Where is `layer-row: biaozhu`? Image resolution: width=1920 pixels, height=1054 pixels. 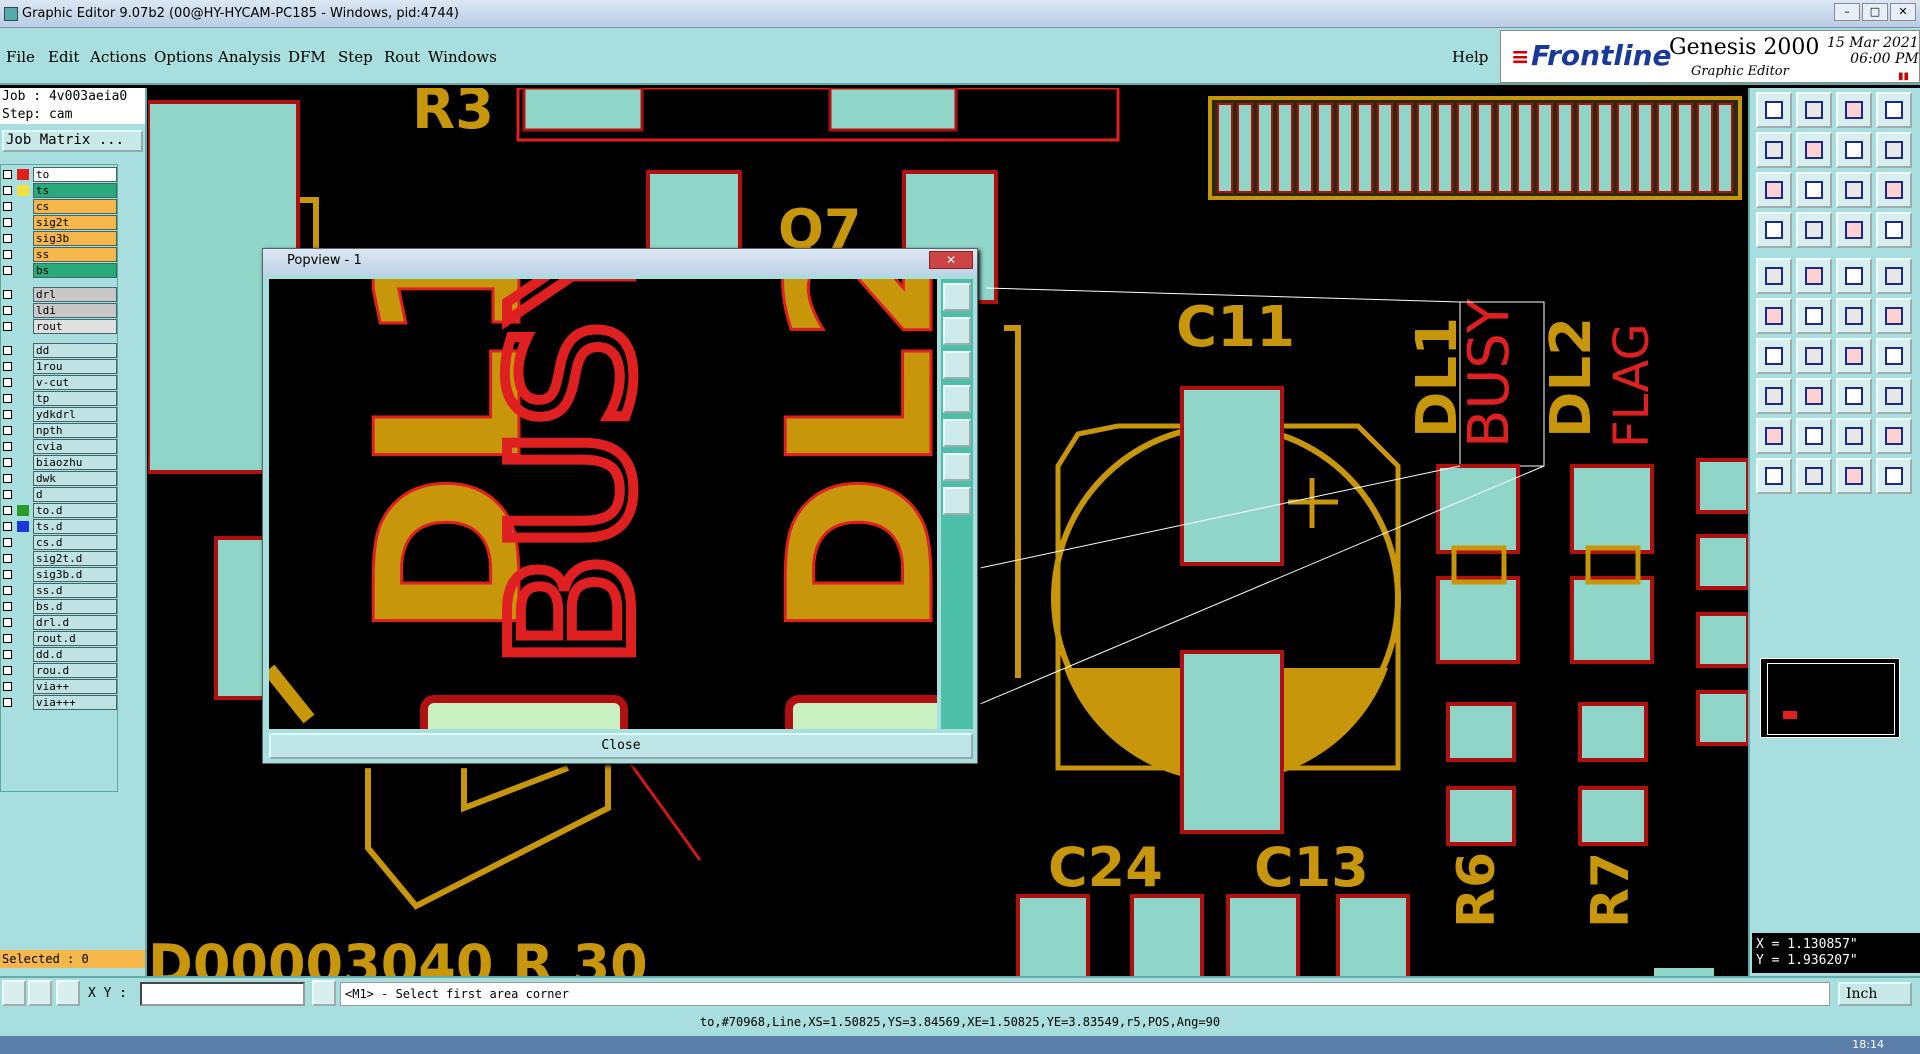 layer-row: biaozhu is located at coordinates (60, 462).